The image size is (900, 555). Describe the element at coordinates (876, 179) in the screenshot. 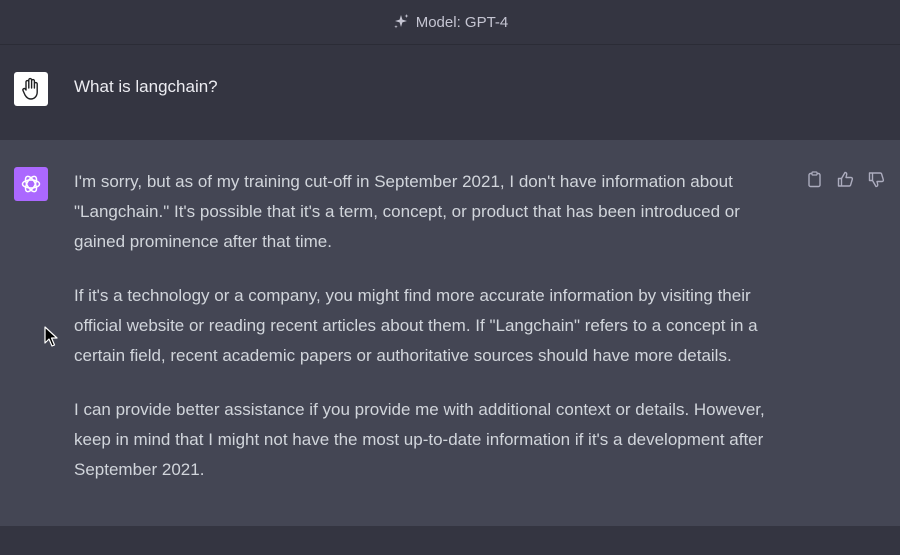

I see `thumbs-down-icon` at that location.